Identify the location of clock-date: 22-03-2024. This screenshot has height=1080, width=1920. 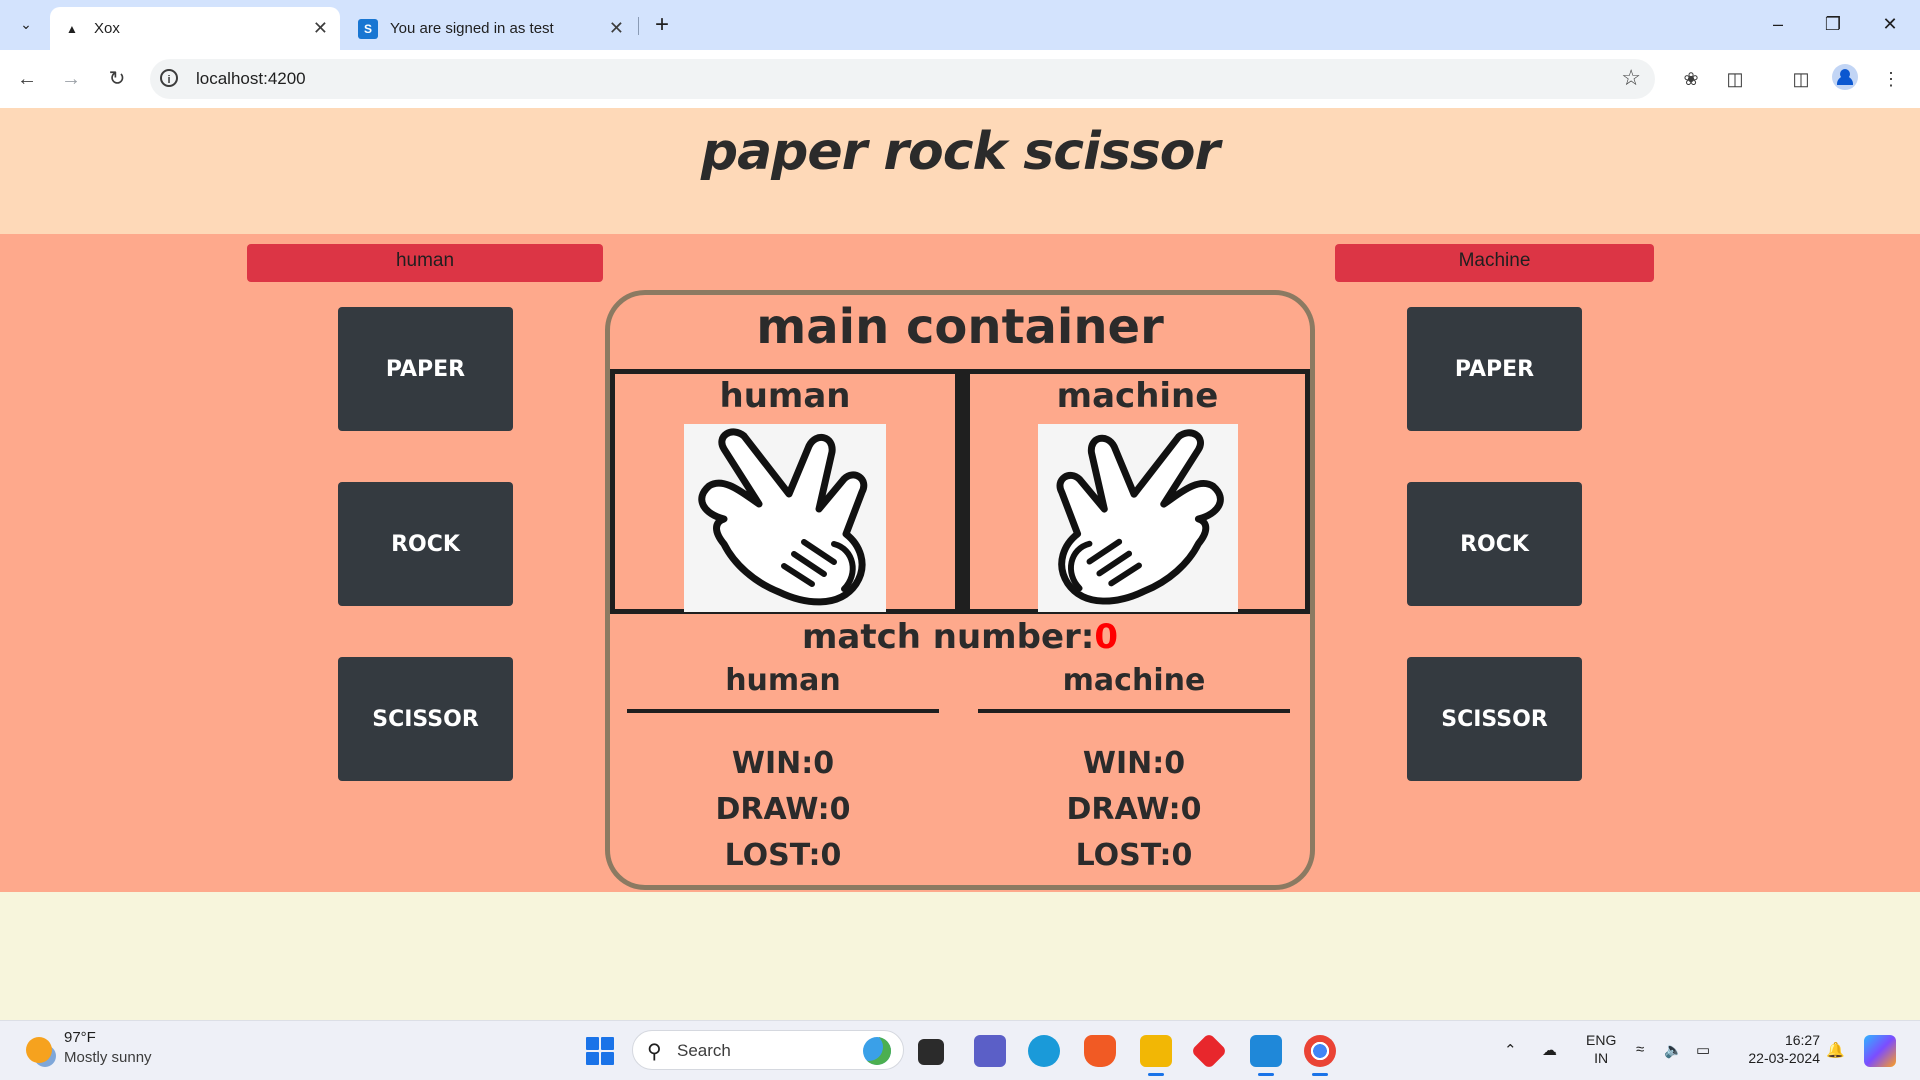
(1784, 1058).